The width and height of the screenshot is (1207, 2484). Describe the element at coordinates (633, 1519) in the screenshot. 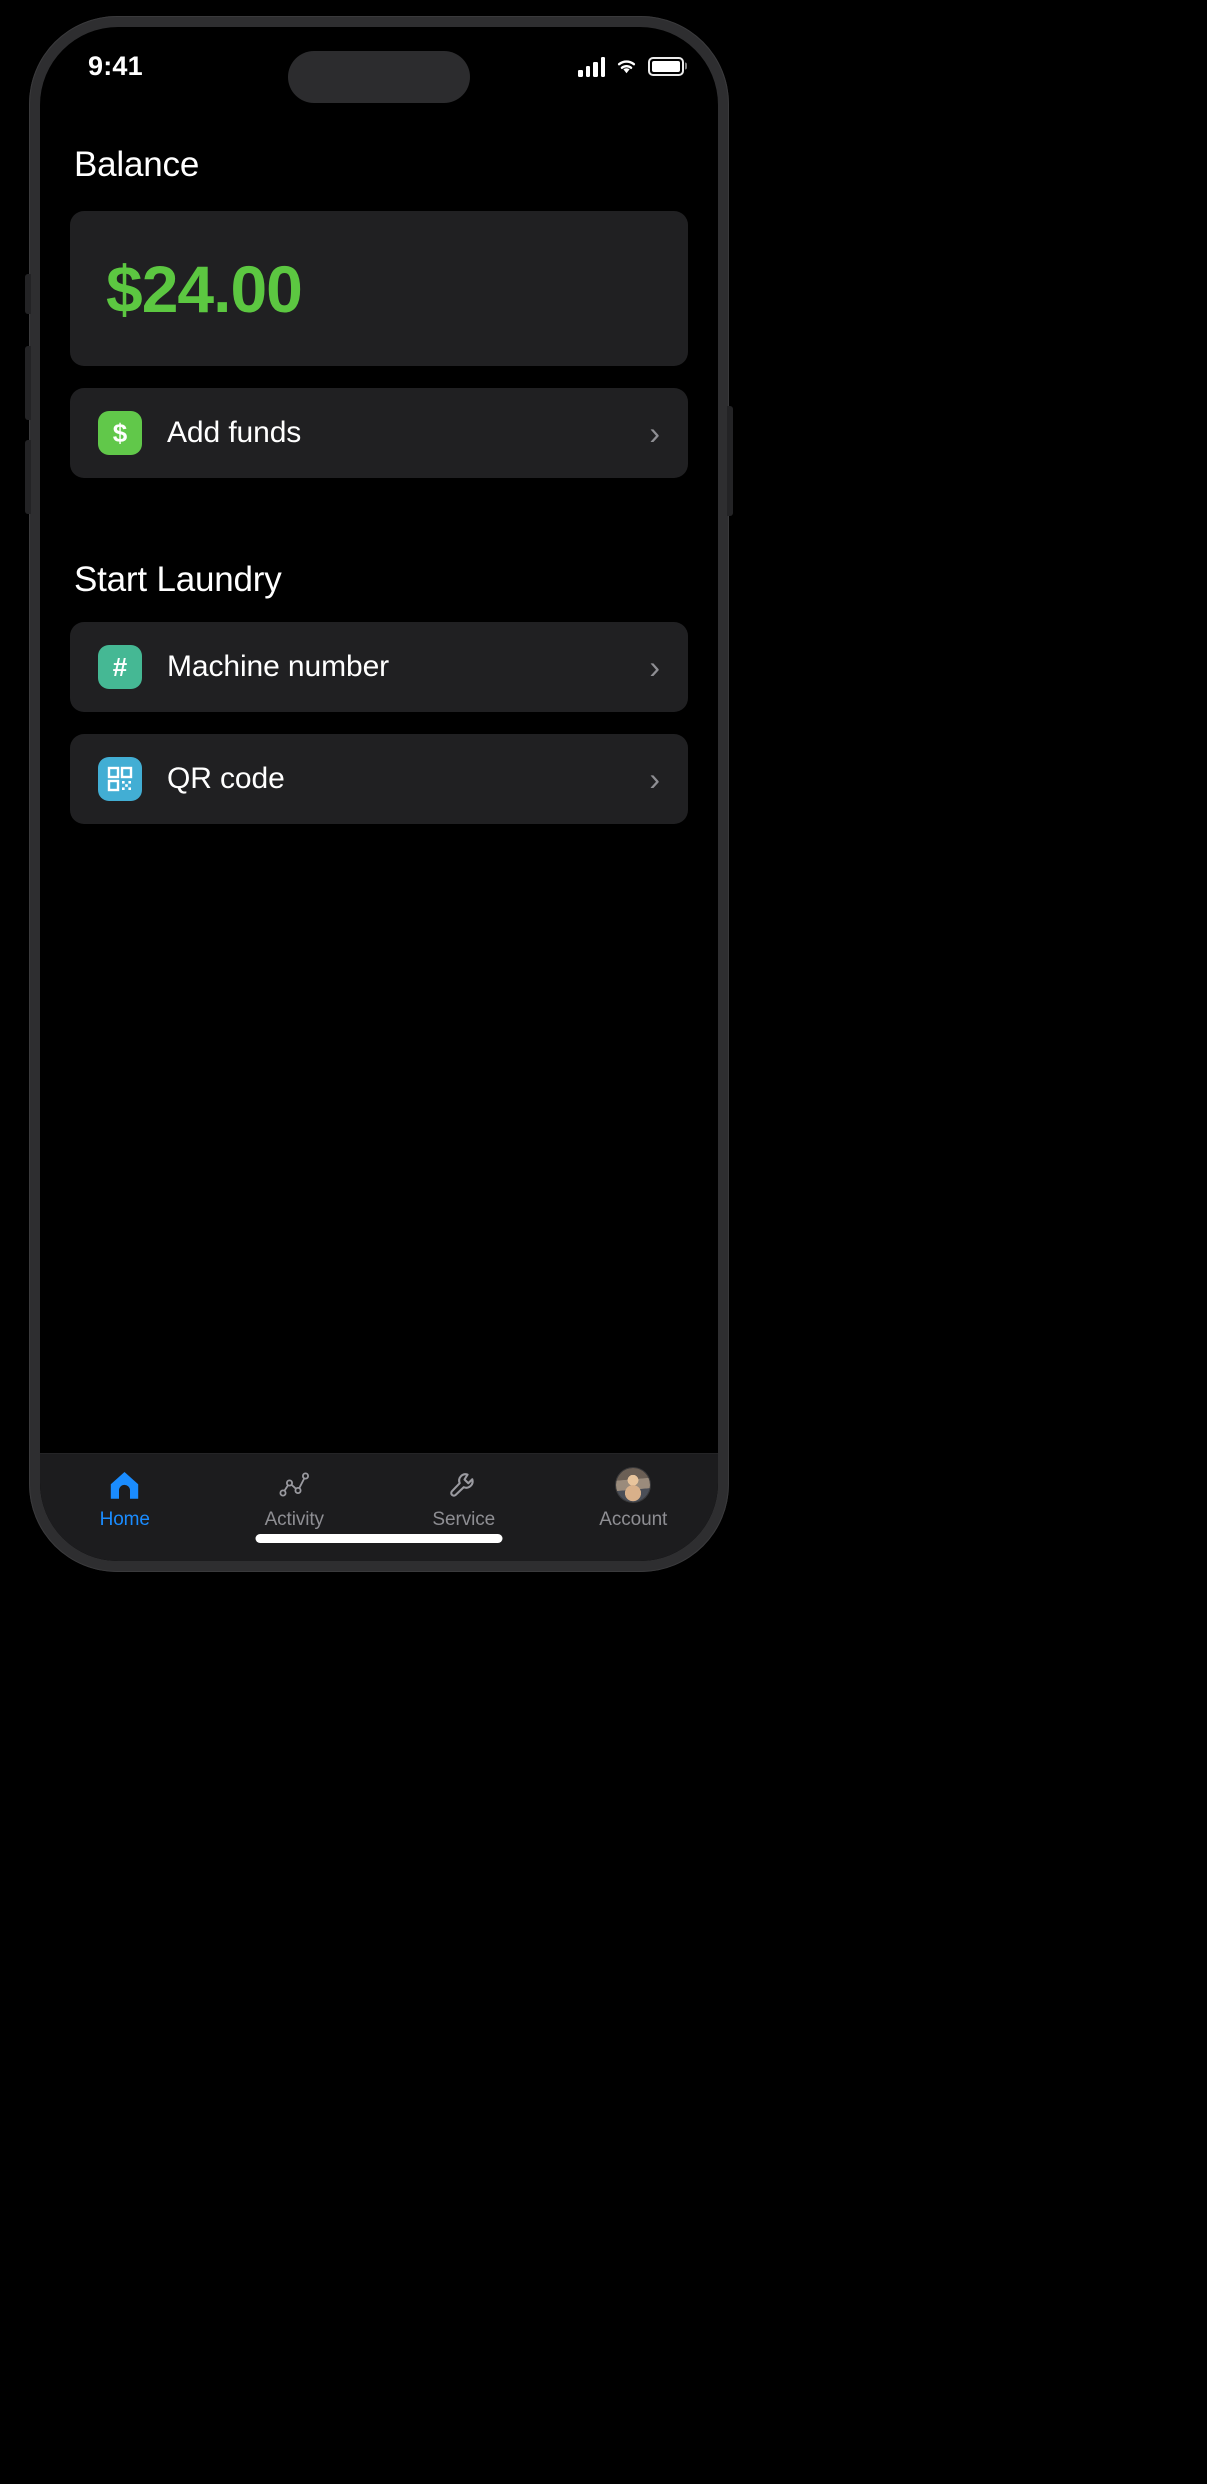

I see `tab-account-label: Account` at that location.